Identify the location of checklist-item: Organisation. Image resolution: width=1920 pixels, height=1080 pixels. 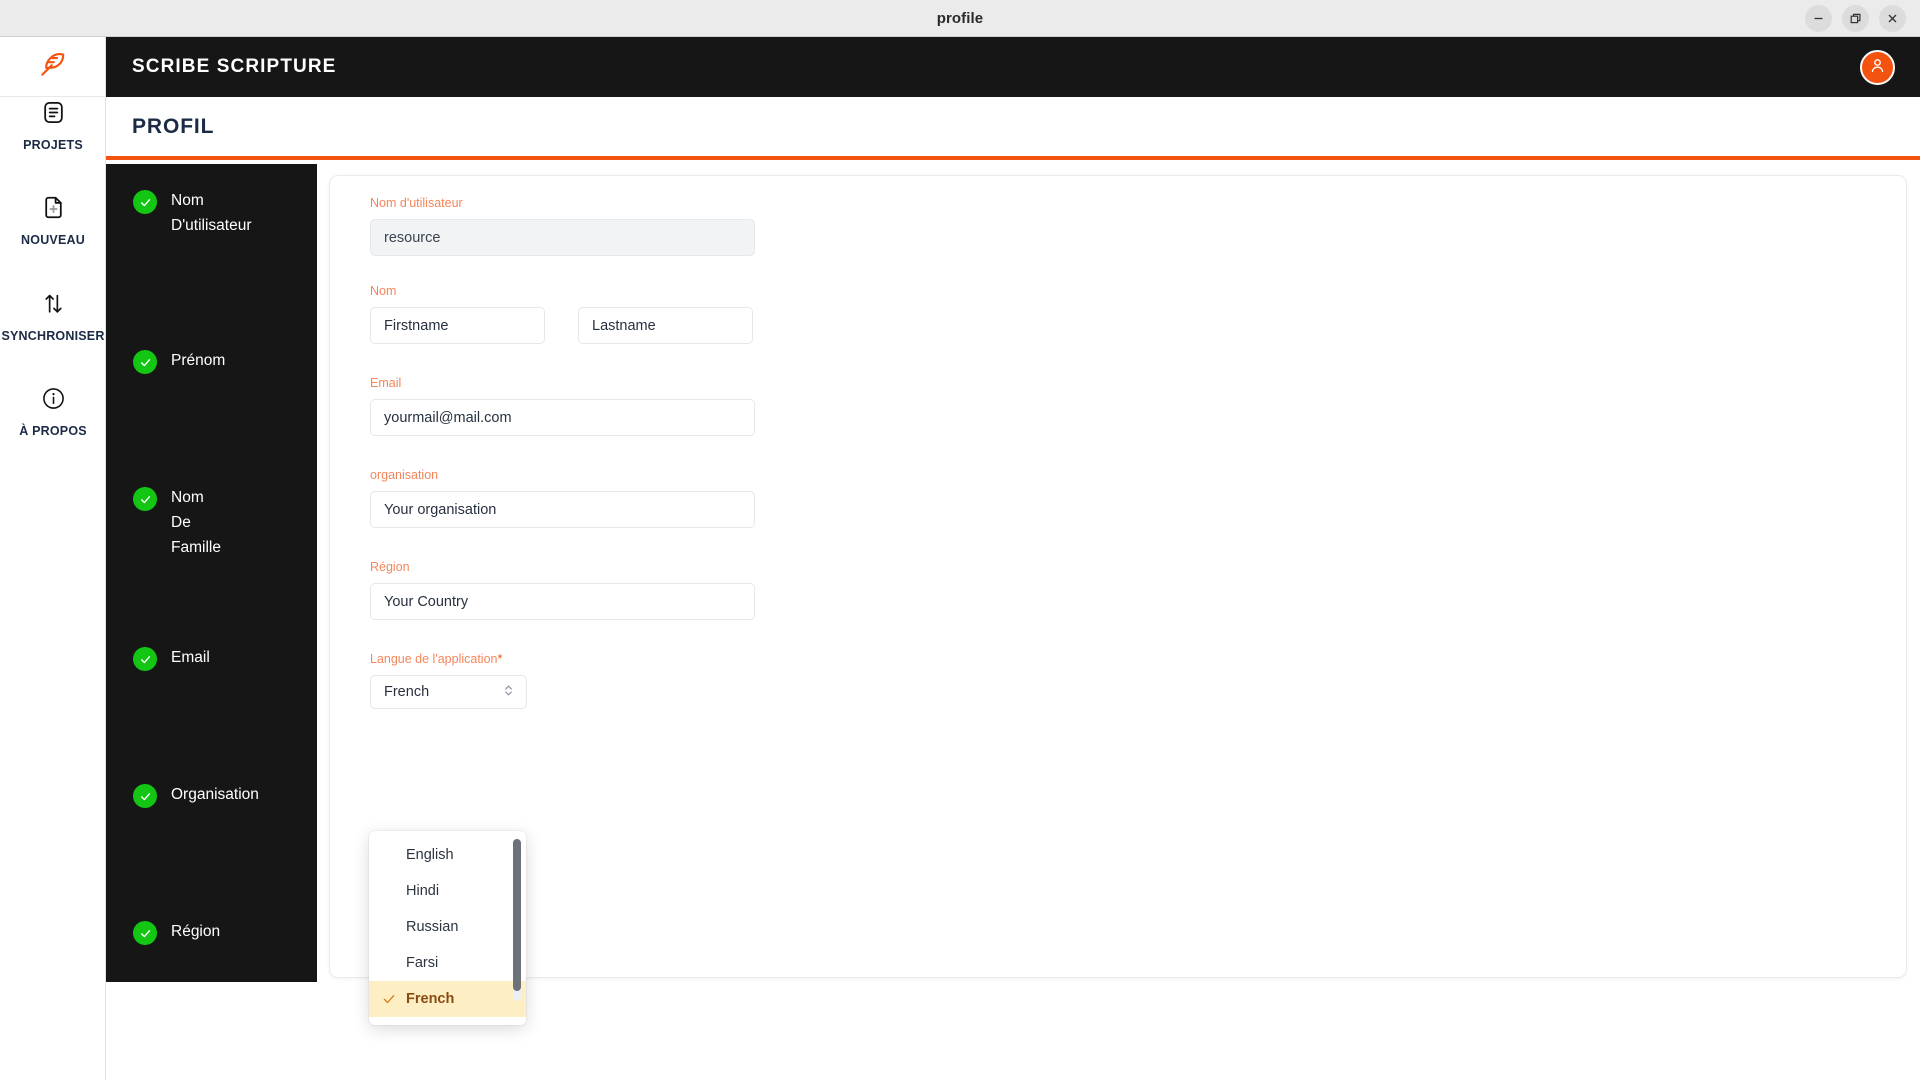
(211, 795).